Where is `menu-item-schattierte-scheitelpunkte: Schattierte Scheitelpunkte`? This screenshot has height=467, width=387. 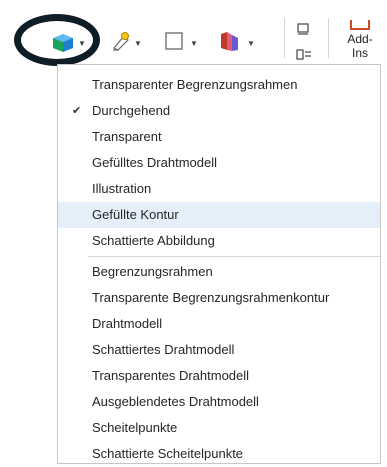 menu-item-schattierte-scheitelpunkte: Schattierte Scheitelpunkte is located at coordinates (219, 454).